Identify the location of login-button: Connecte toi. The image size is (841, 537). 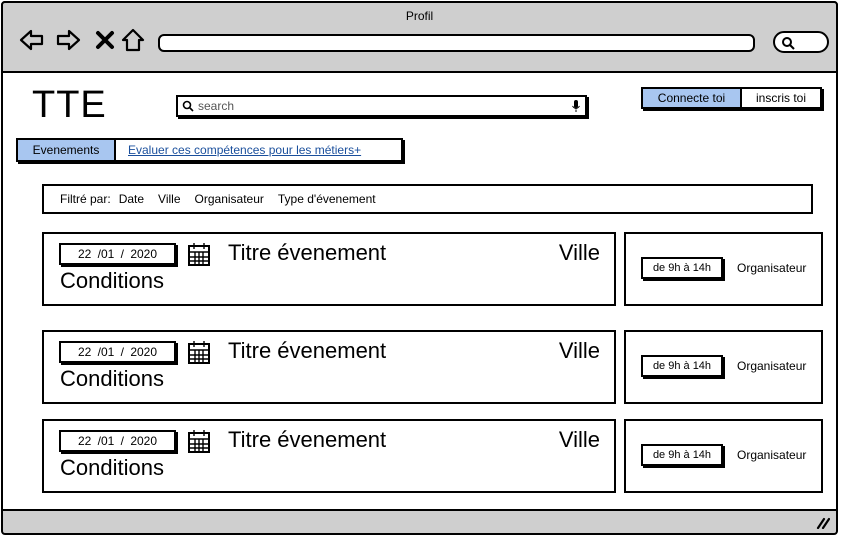
(692, 98).